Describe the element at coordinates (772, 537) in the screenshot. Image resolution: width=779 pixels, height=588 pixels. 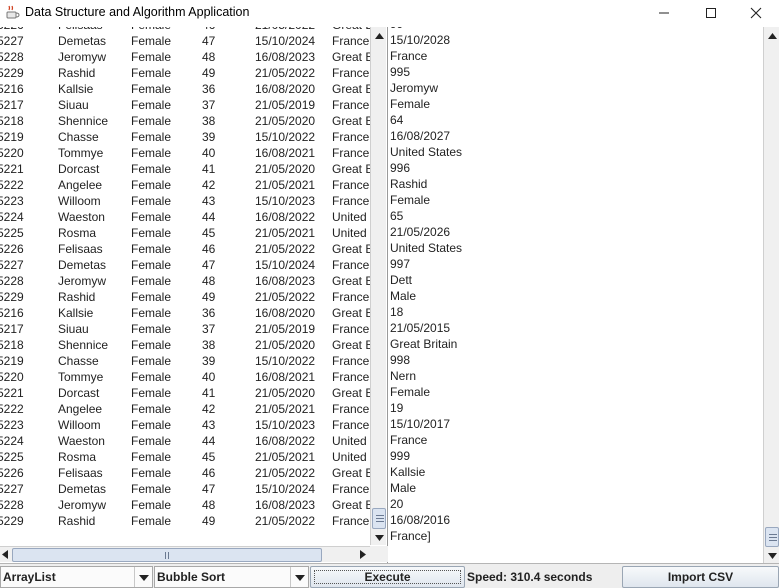
I see `output-scroll-thumb` at that location.